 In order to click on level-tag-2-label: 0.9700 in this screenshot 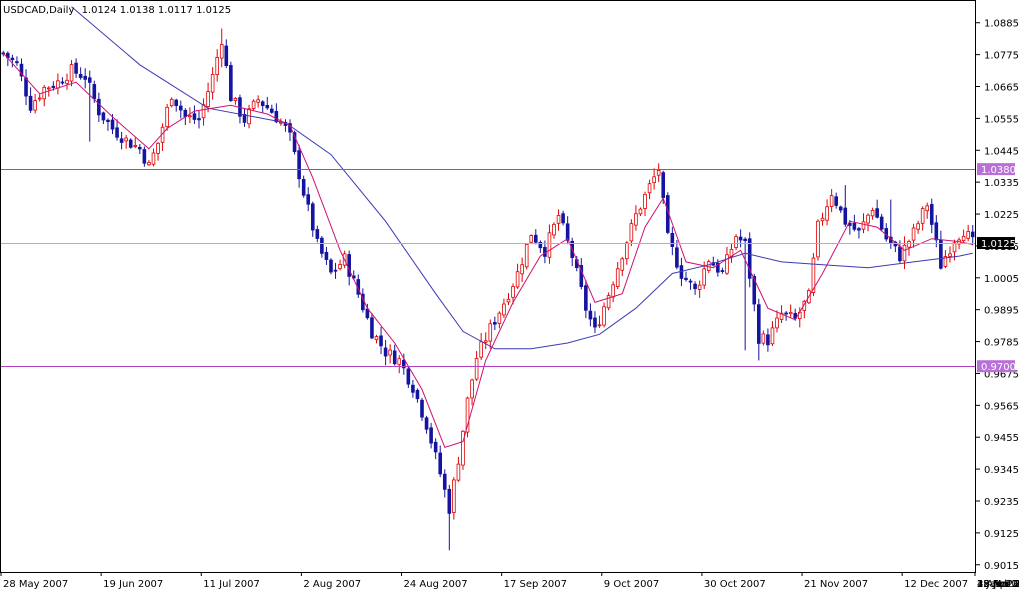, I will do `click(998, 367)`.